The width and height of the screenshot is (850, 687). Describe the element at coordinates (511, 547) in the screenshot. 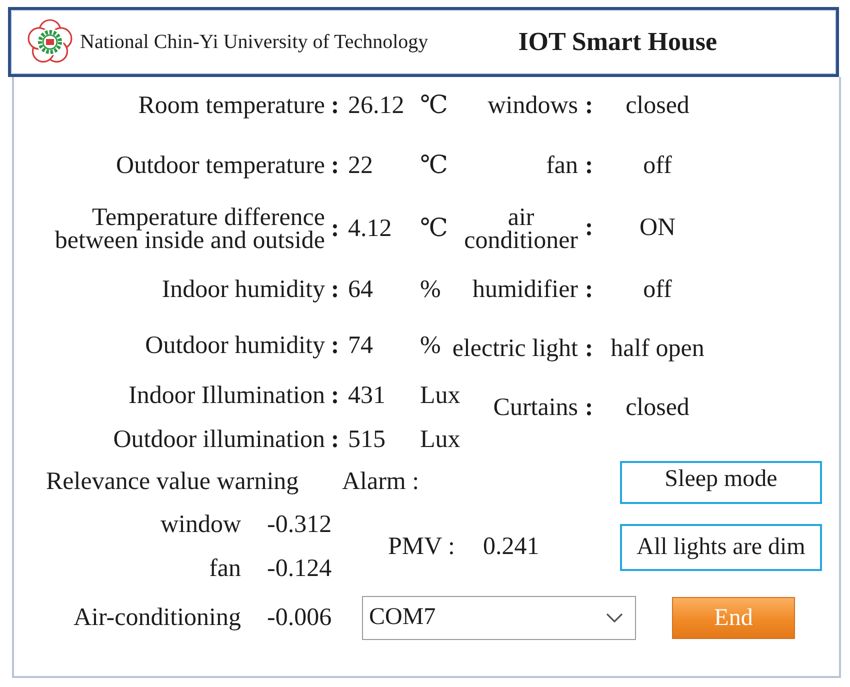

I see `pmv-value: 0.241` at that location.